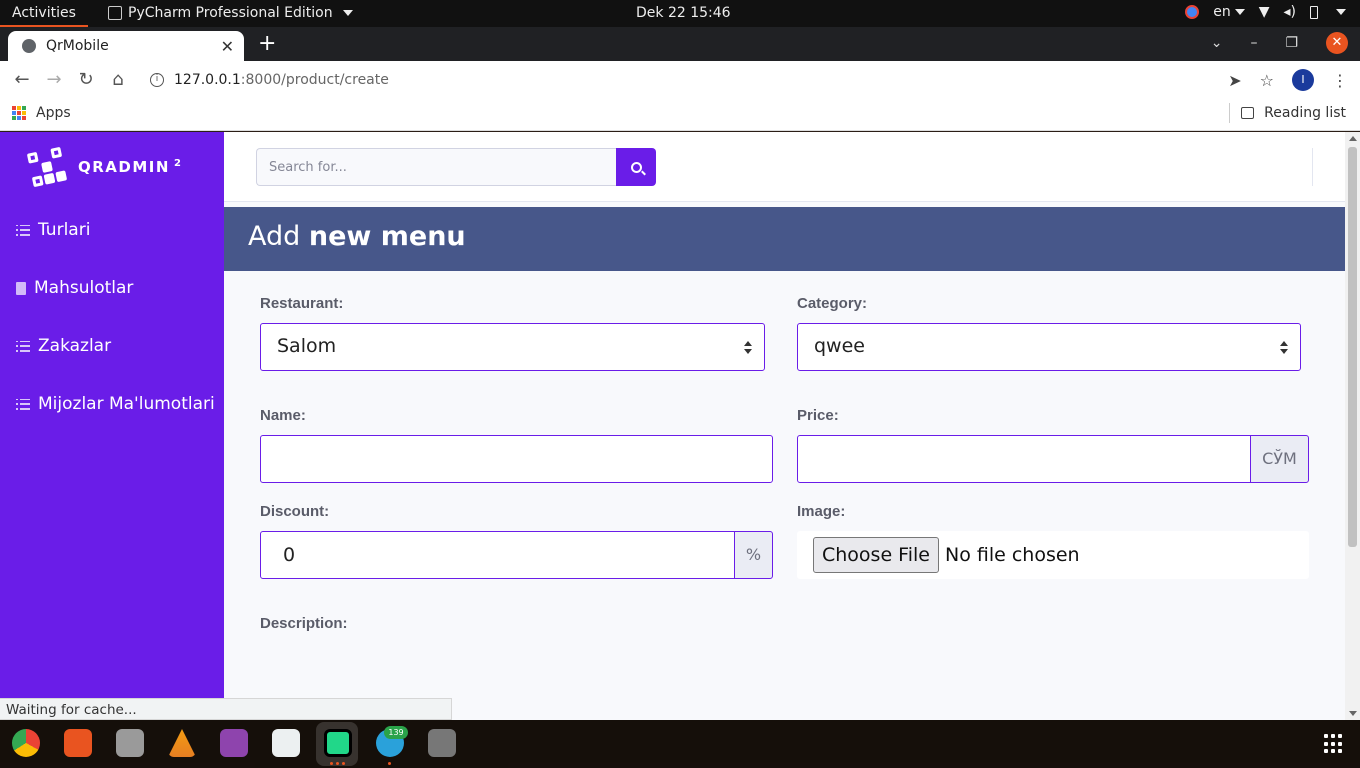  I want to click on search-button, so click(636, 167).